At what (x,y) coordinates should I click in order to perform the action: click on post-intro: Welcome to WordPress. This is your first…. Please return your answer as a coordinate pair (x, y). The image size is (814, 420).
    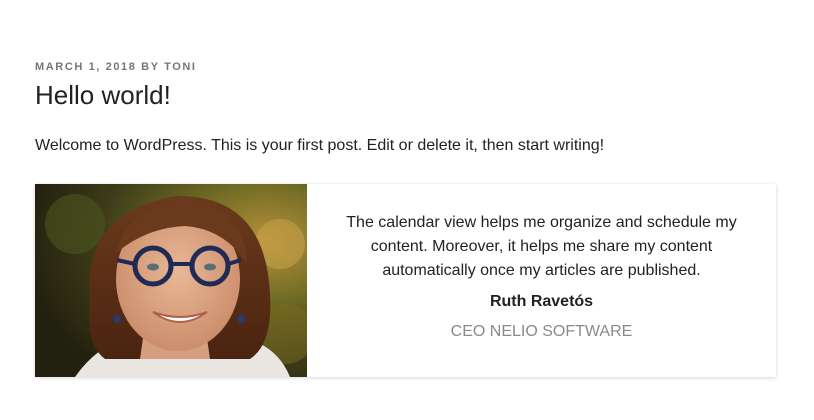
    Looking at the image, I should click on (320, 145).